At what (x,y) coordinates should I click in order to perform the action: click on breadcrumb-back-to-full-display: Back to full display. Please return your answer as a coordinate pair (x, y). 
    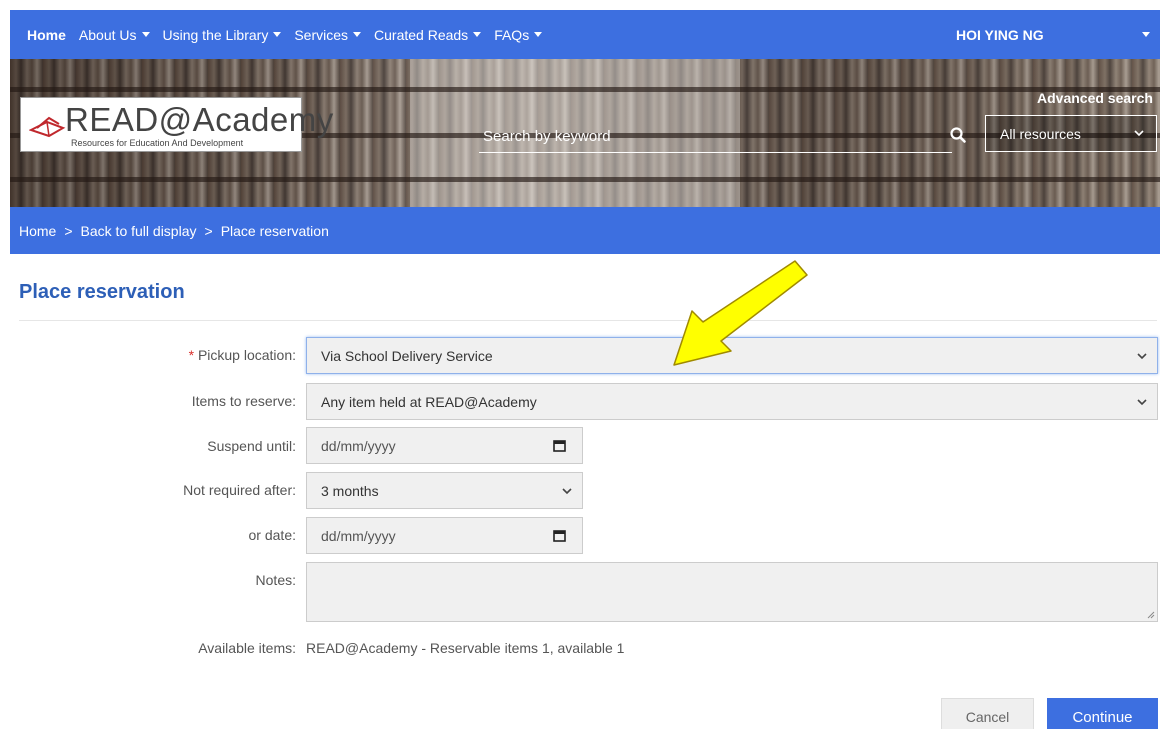
    Looking at the image, I should click on (139, 231).